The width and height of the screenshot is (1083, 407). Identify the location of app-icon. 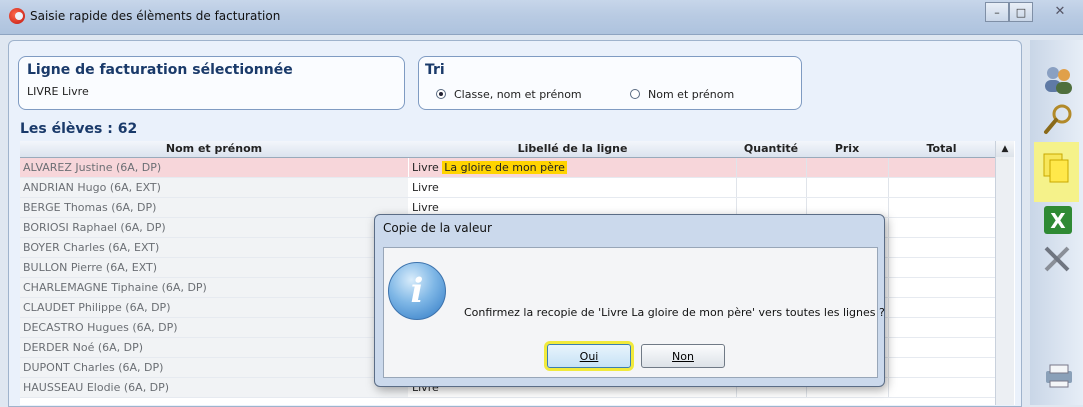
(17, 16).